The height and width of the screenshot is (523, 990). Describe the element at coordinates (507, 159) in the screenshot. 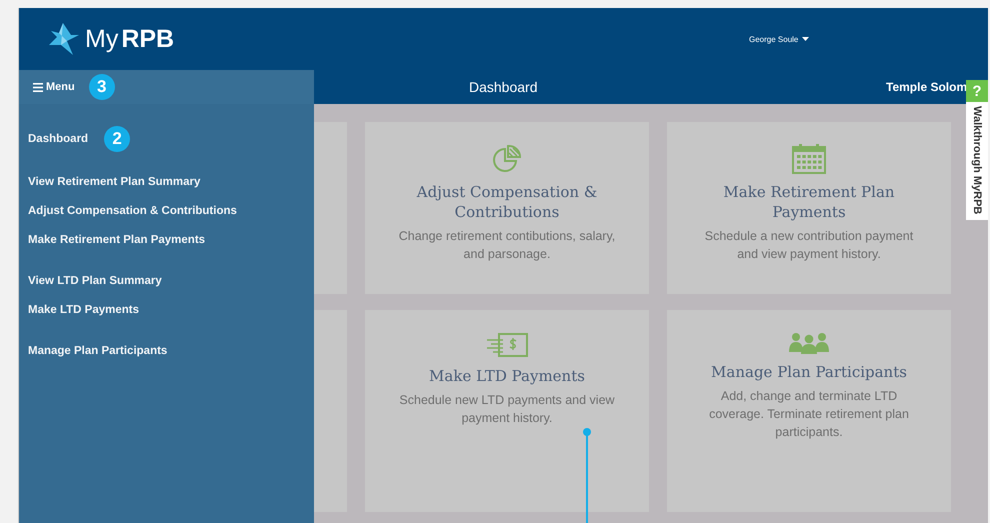

I see `pie-chart-icon` at that location.